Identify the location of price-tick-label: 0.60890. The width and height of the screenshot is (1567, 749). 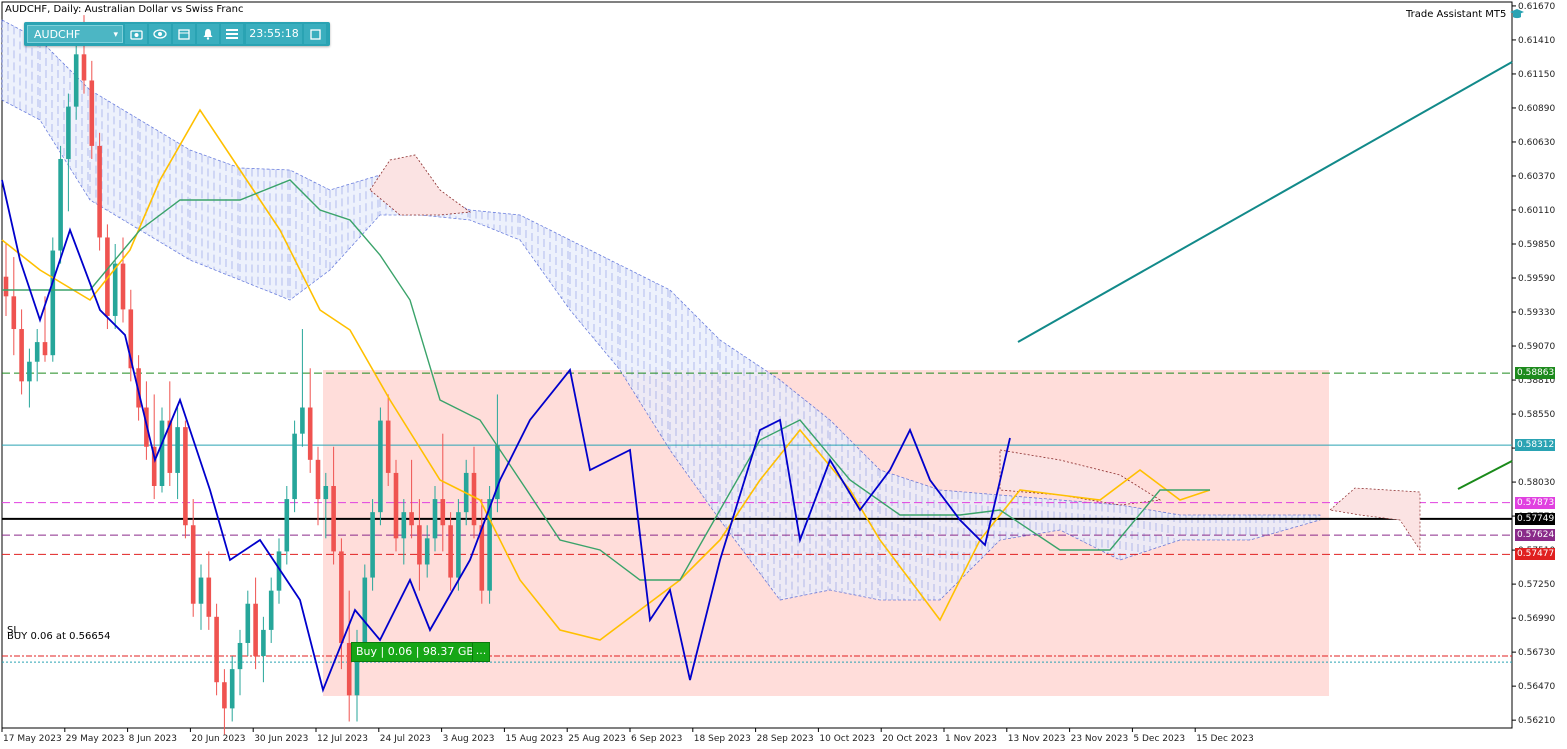
(1536, 109).